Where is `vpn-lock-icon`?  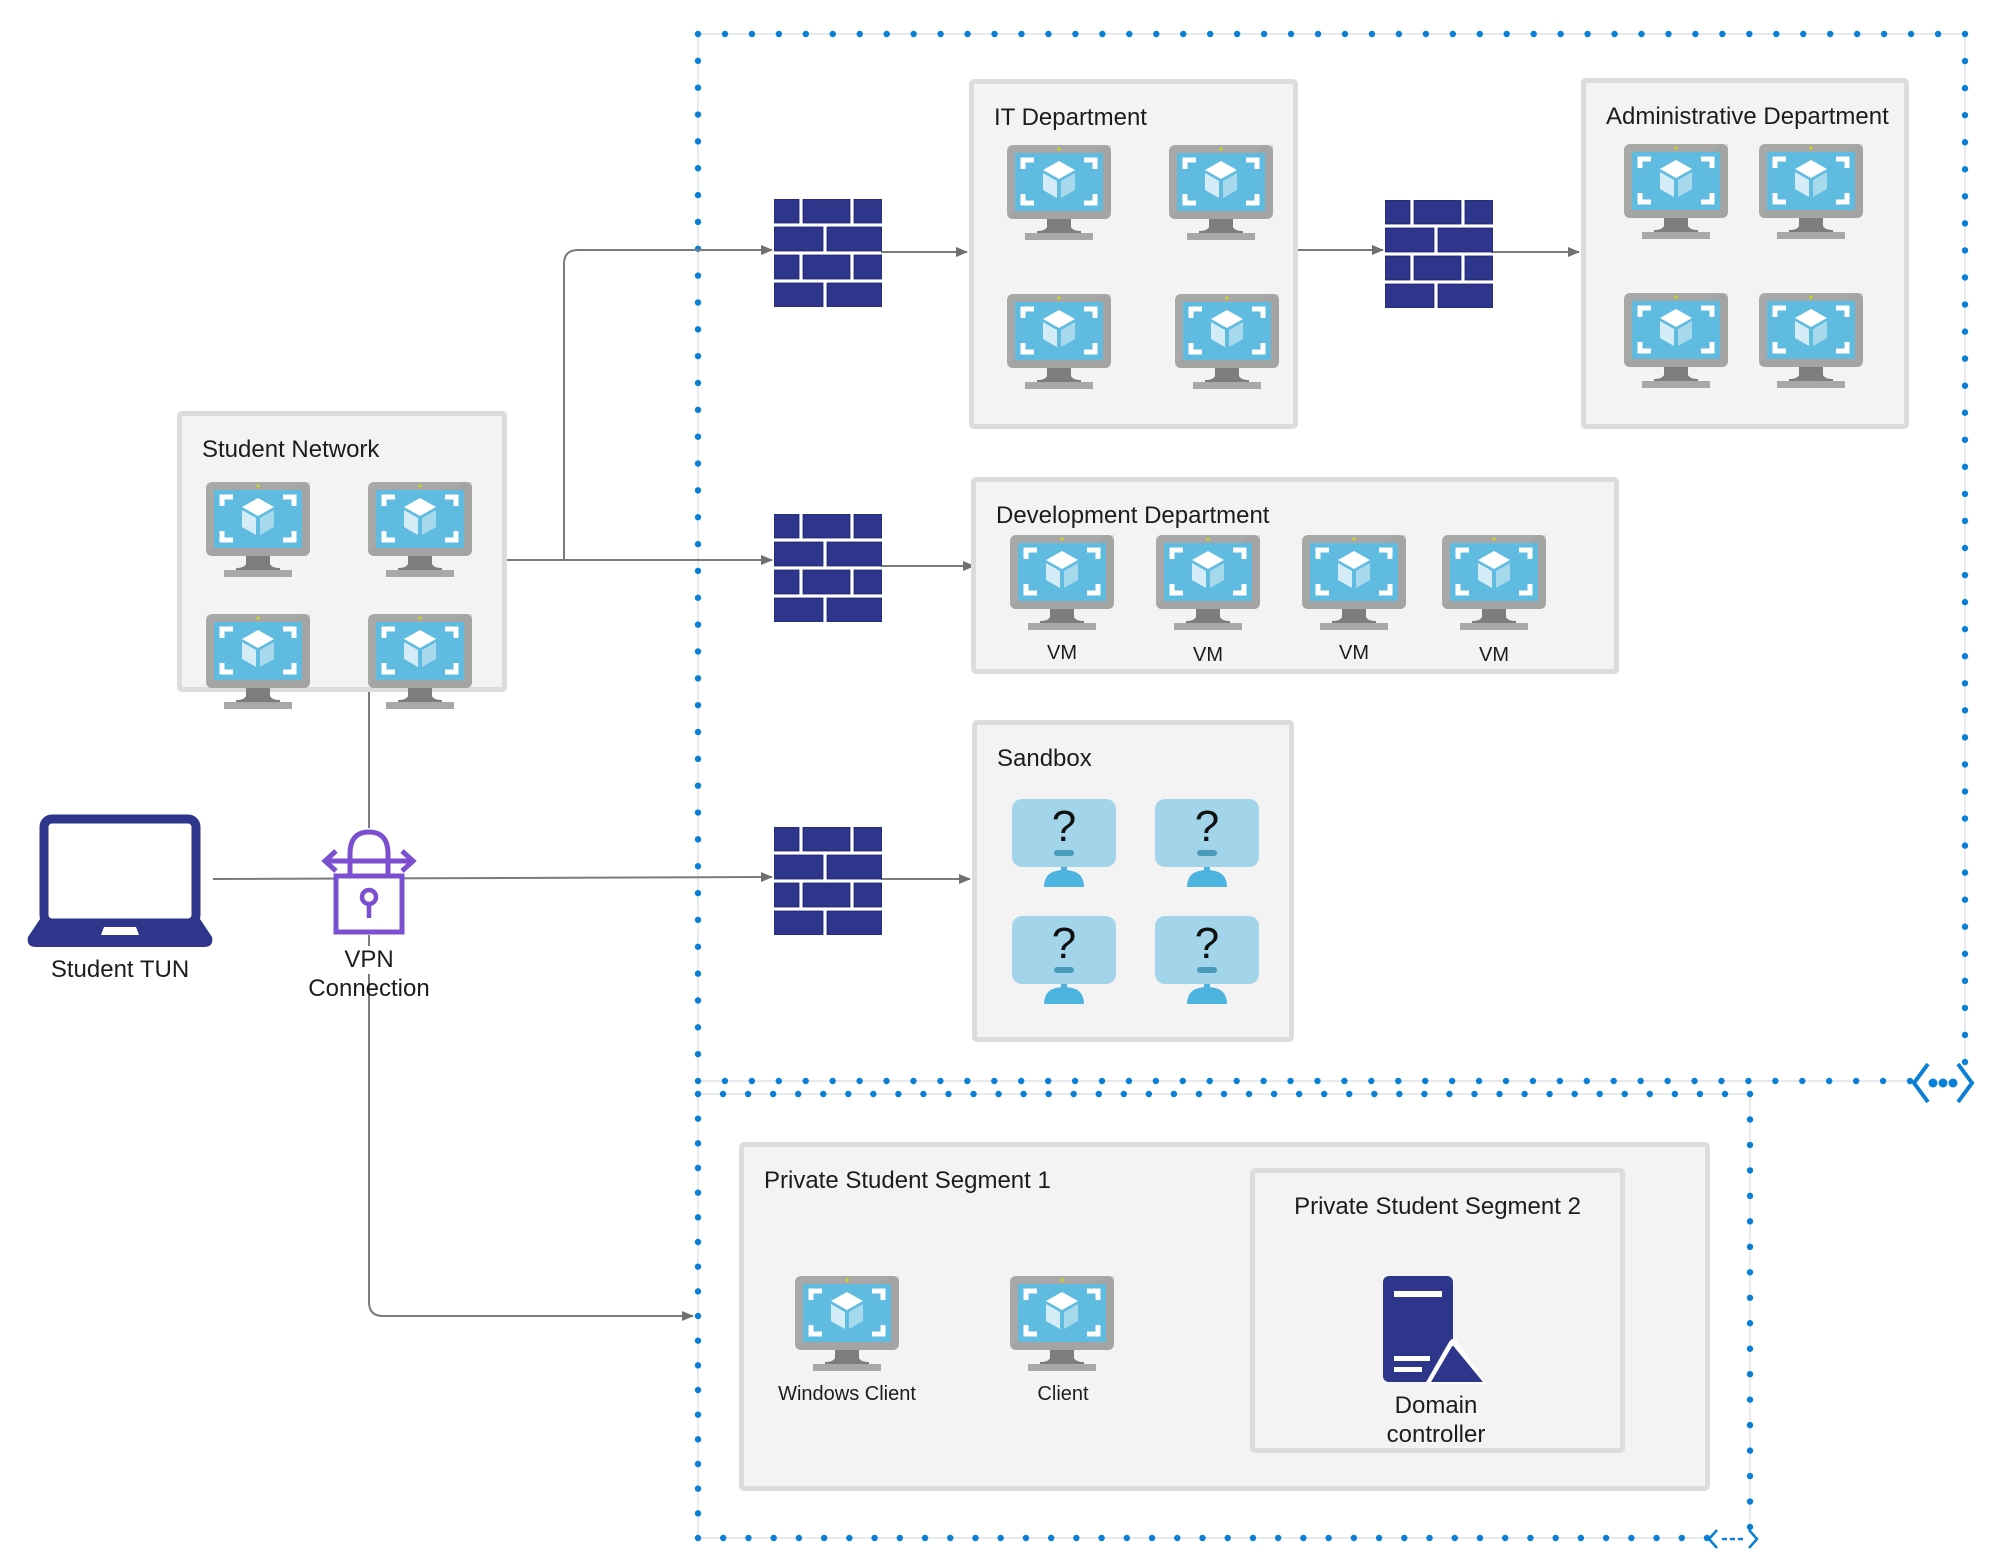
vpn-lock-icon is located at coordinates (369, 881).